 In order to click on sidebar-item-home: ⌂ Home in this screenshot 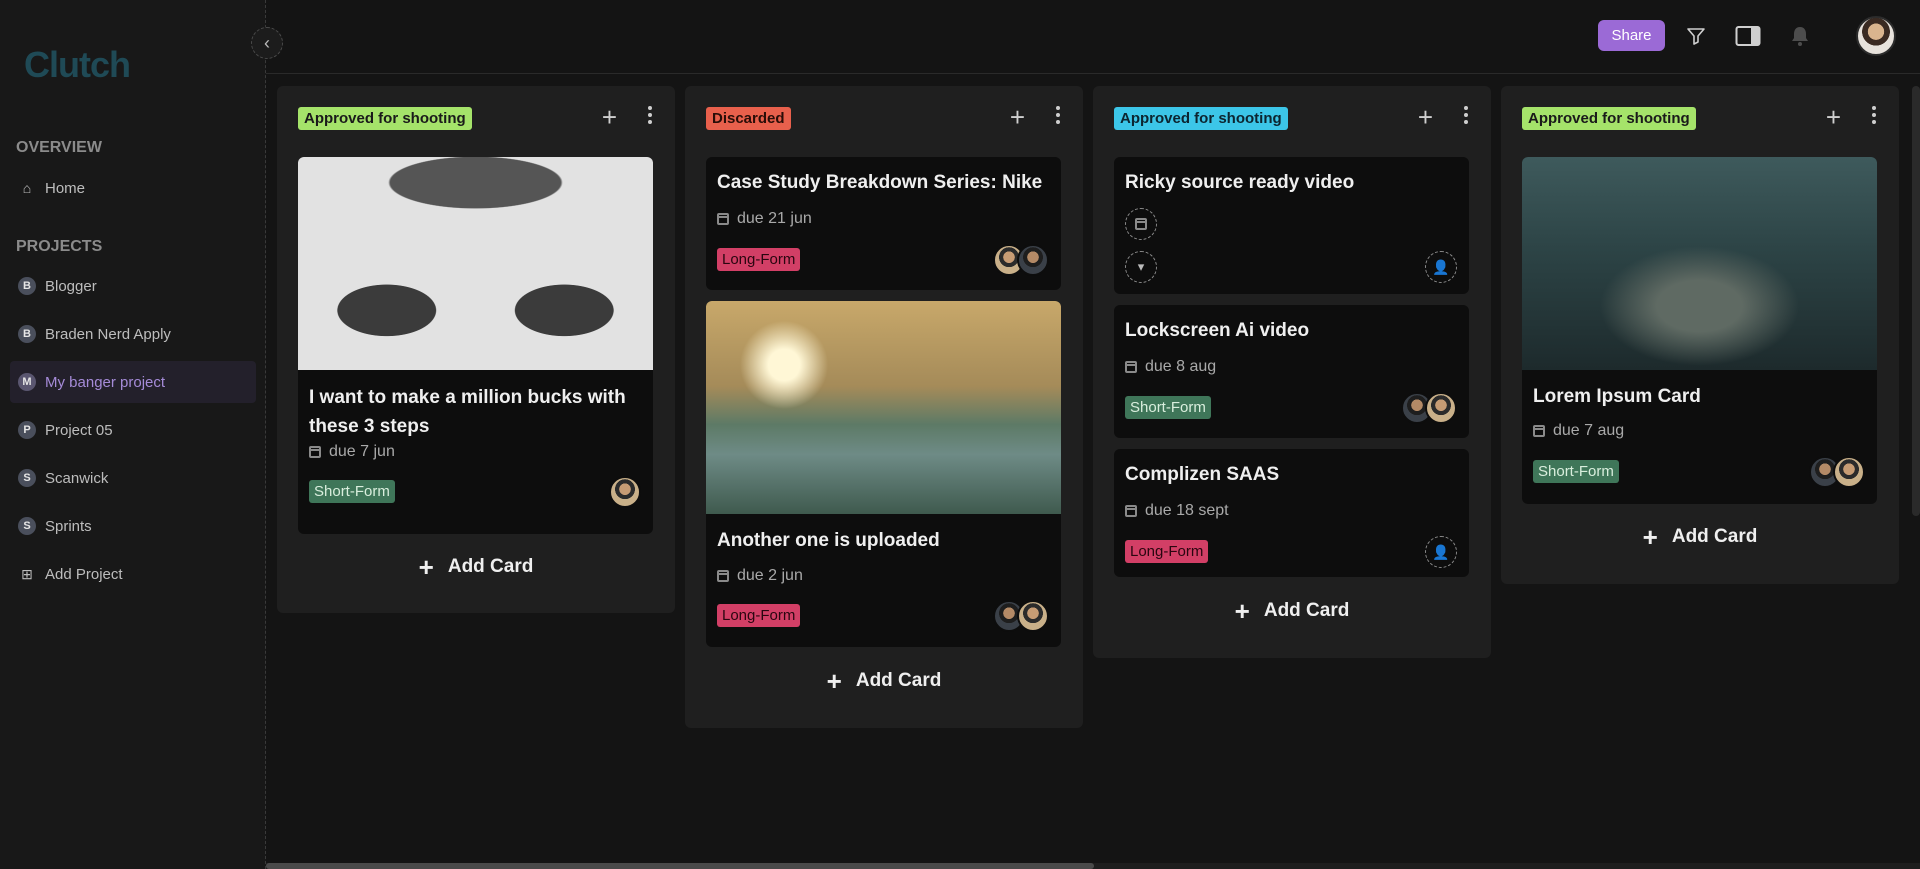, I will do `click(133, 188)`.